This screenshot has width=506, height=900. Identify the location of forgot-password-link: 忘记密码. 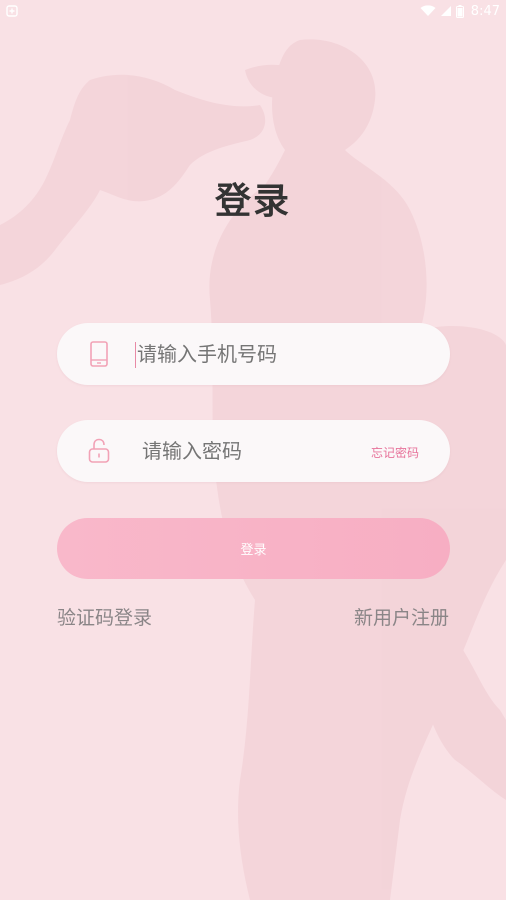
(395, 452).